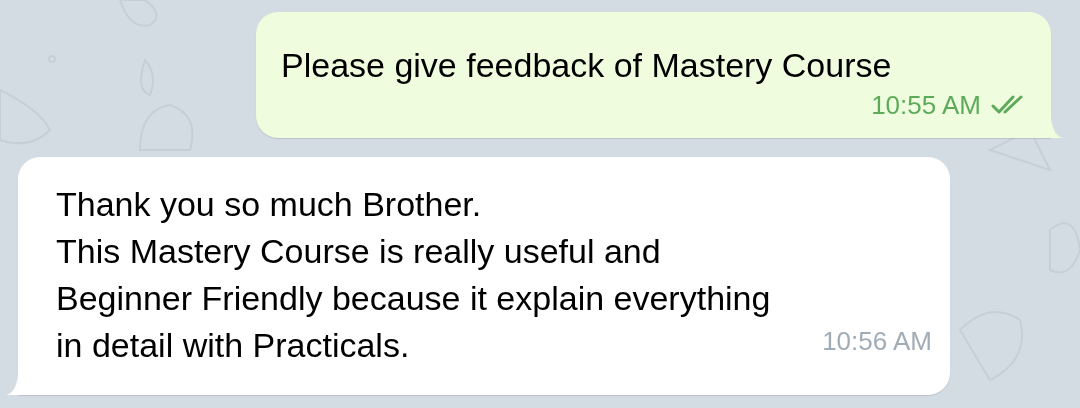  I want to click on message-time: 10:56 AM, so click(877, 341).